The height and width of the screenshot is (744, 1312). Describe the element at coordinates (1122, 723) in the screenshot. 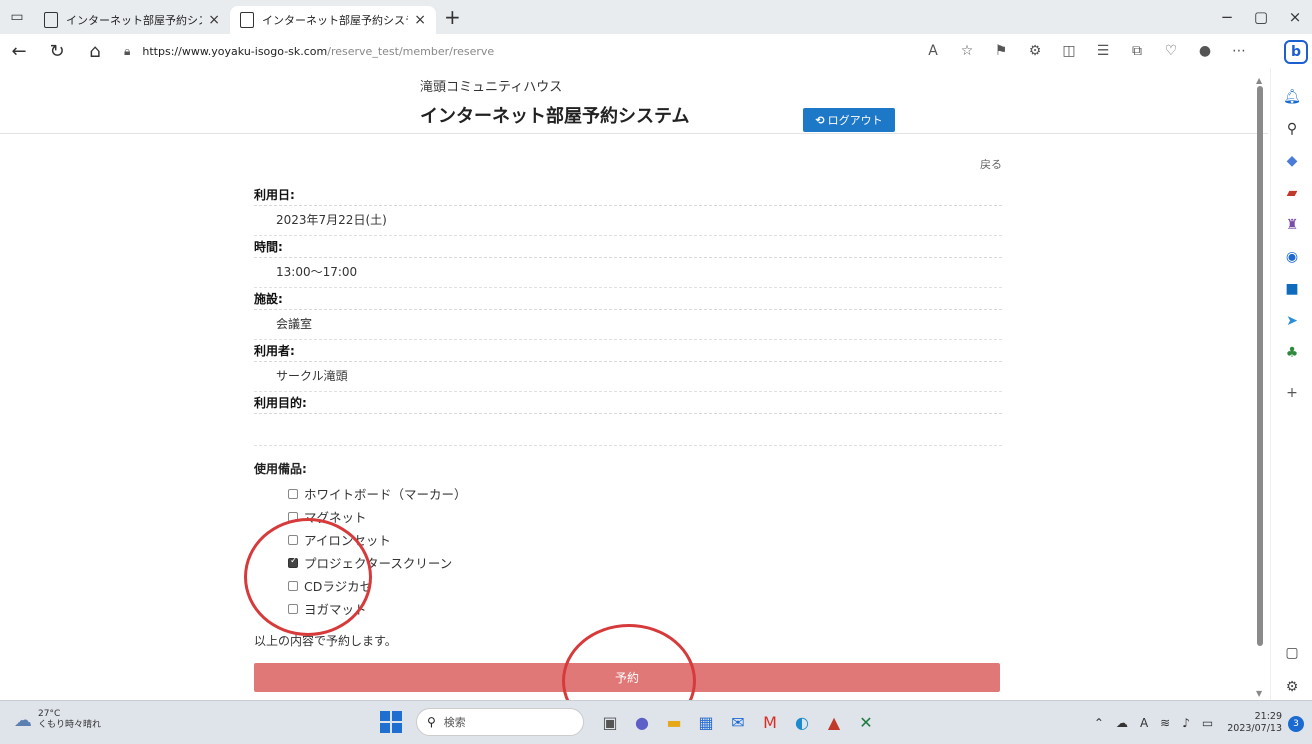

I see `onedrive-icon: ☁` at that location.